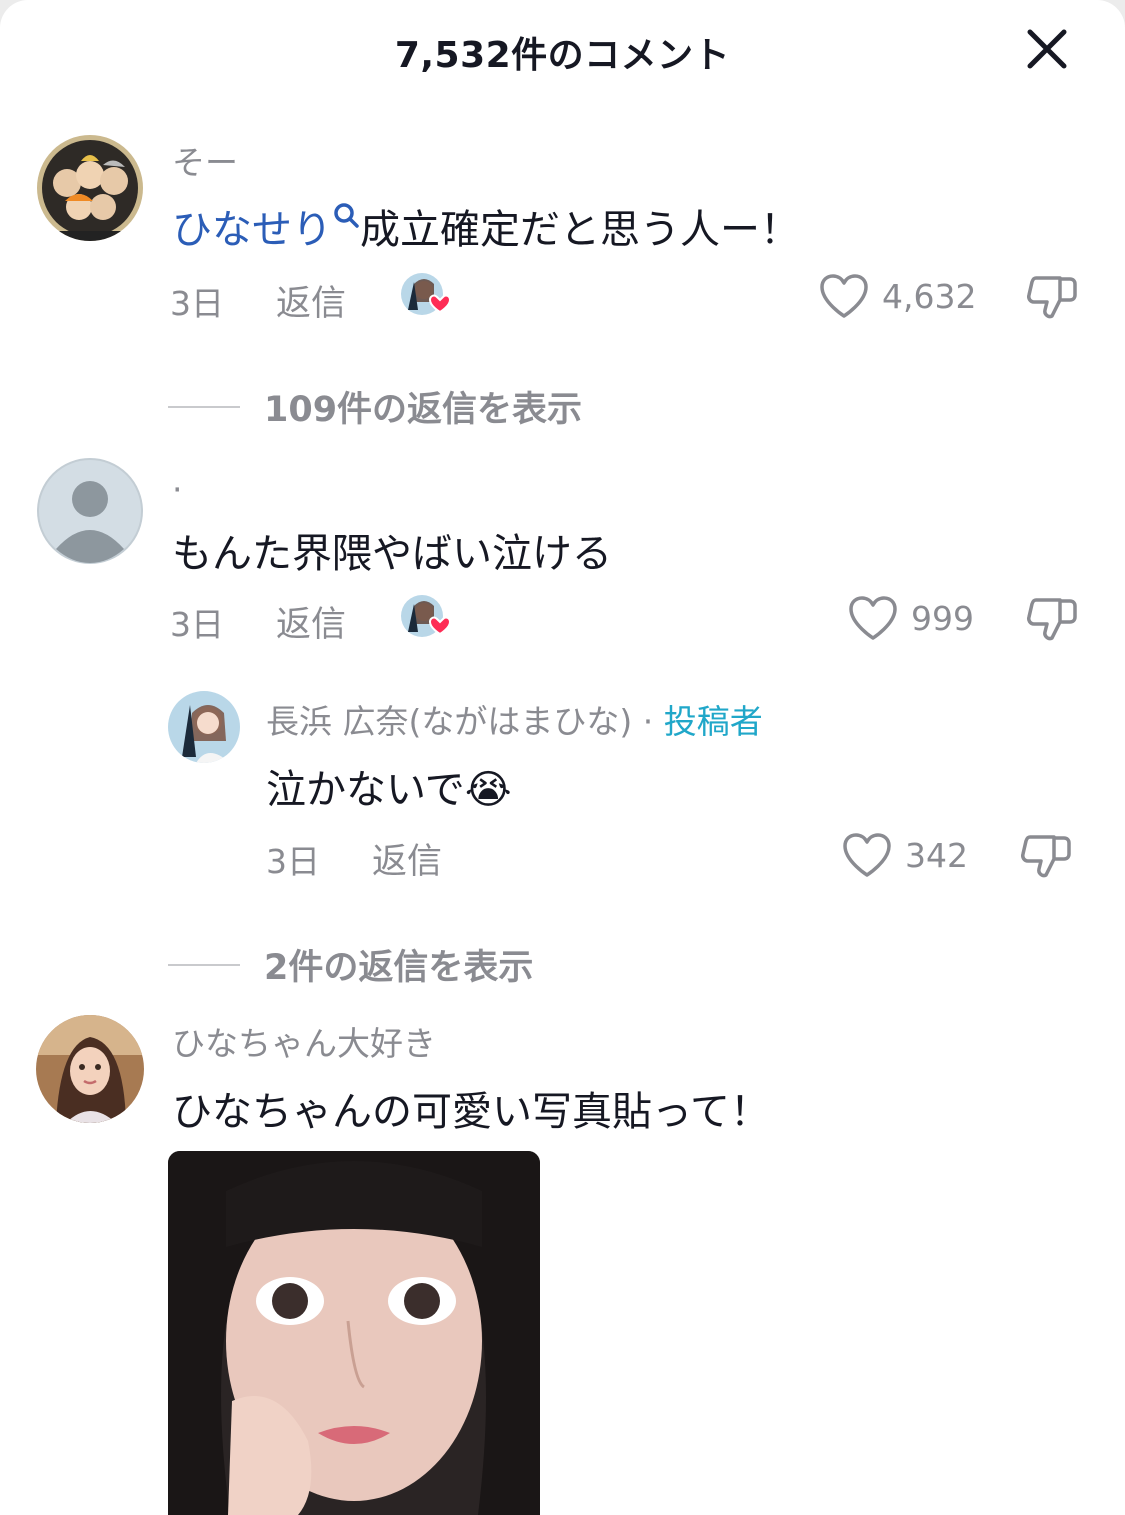 This screenshot has width=1125, height=1515. I want to click on view-replies-button: 2件の返信を表示, so click(350, 964).